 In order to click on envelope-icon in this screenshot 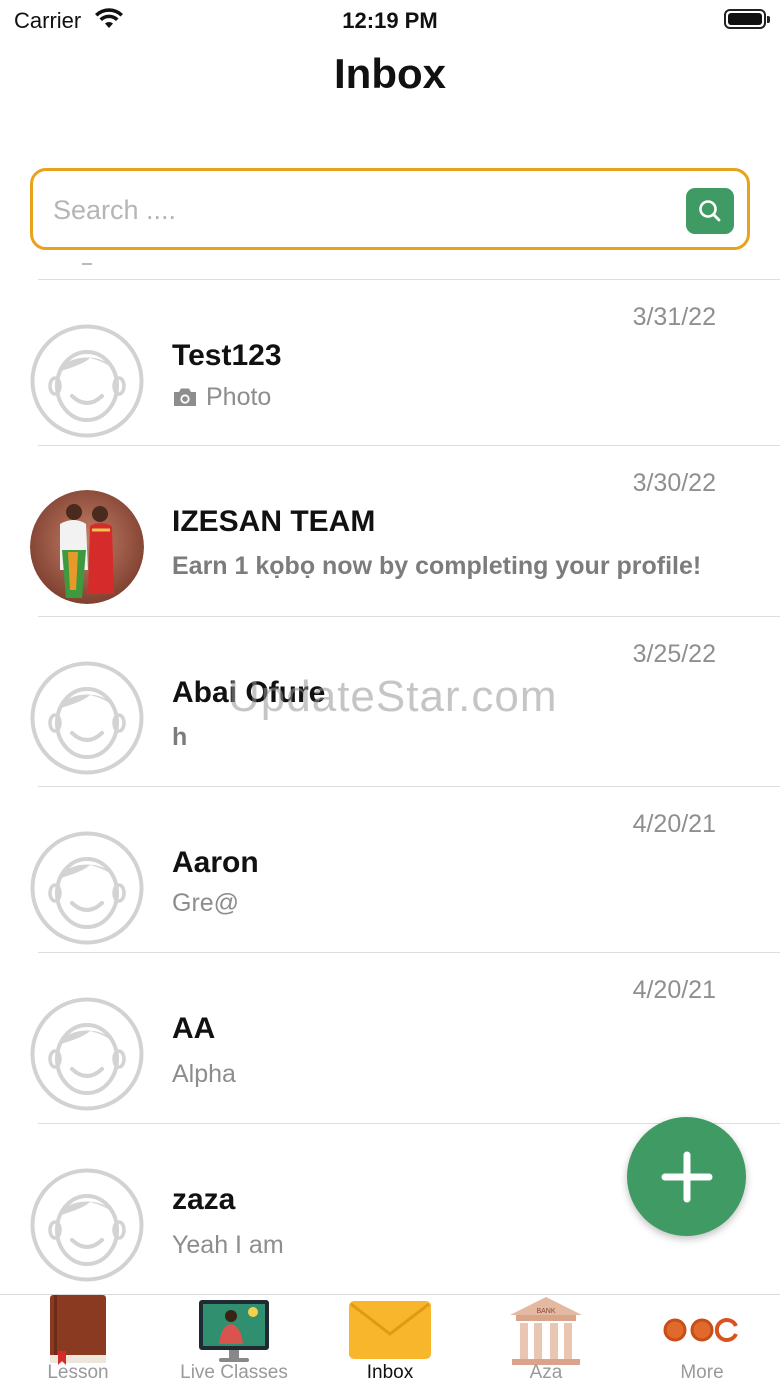, I will do `click(390, 1330)`.